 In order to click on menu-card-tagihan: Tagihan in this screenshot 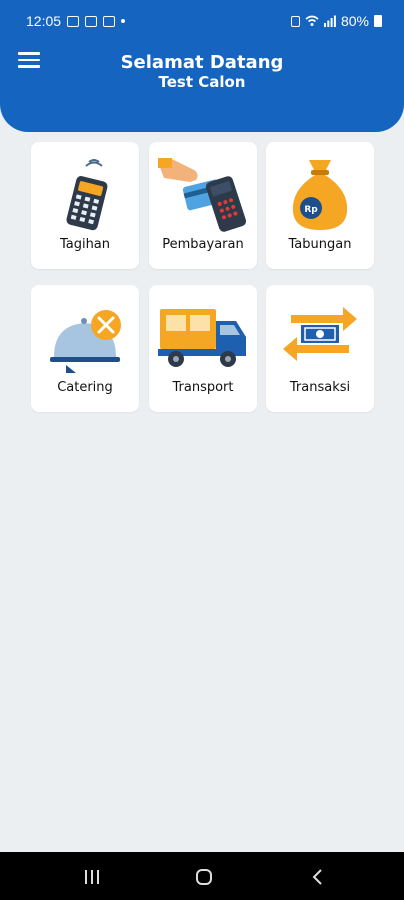, I will do `click(85, 205)`.